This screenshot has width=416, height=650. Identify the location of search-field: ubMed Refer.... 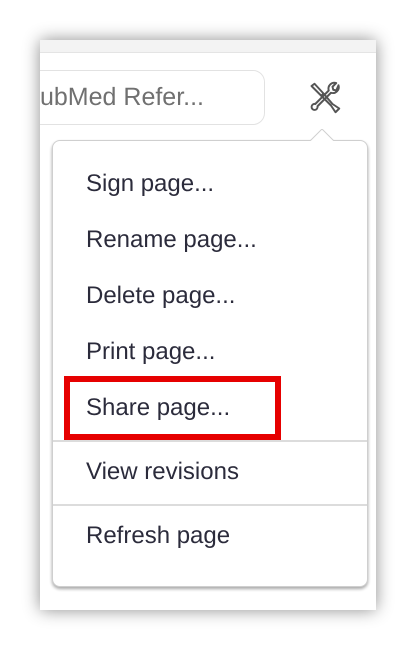
(152, 97).